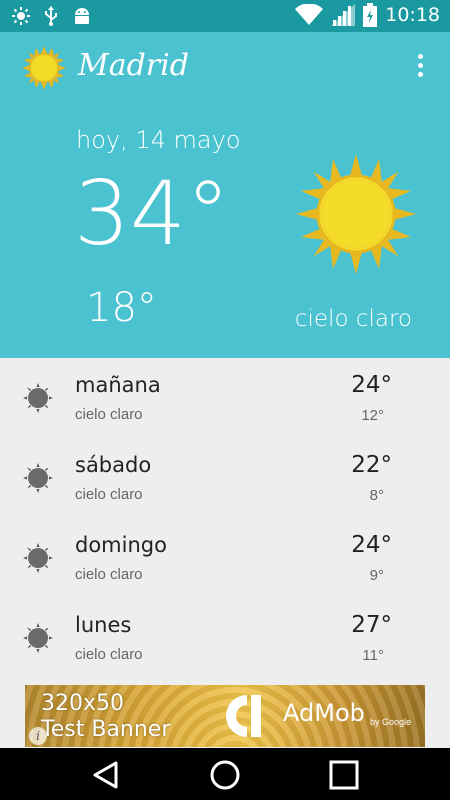  What do you see at coordinates (324, 713) in the screenshot?
I see `ad-brand: AdMob` at bounding box center [324, 713].